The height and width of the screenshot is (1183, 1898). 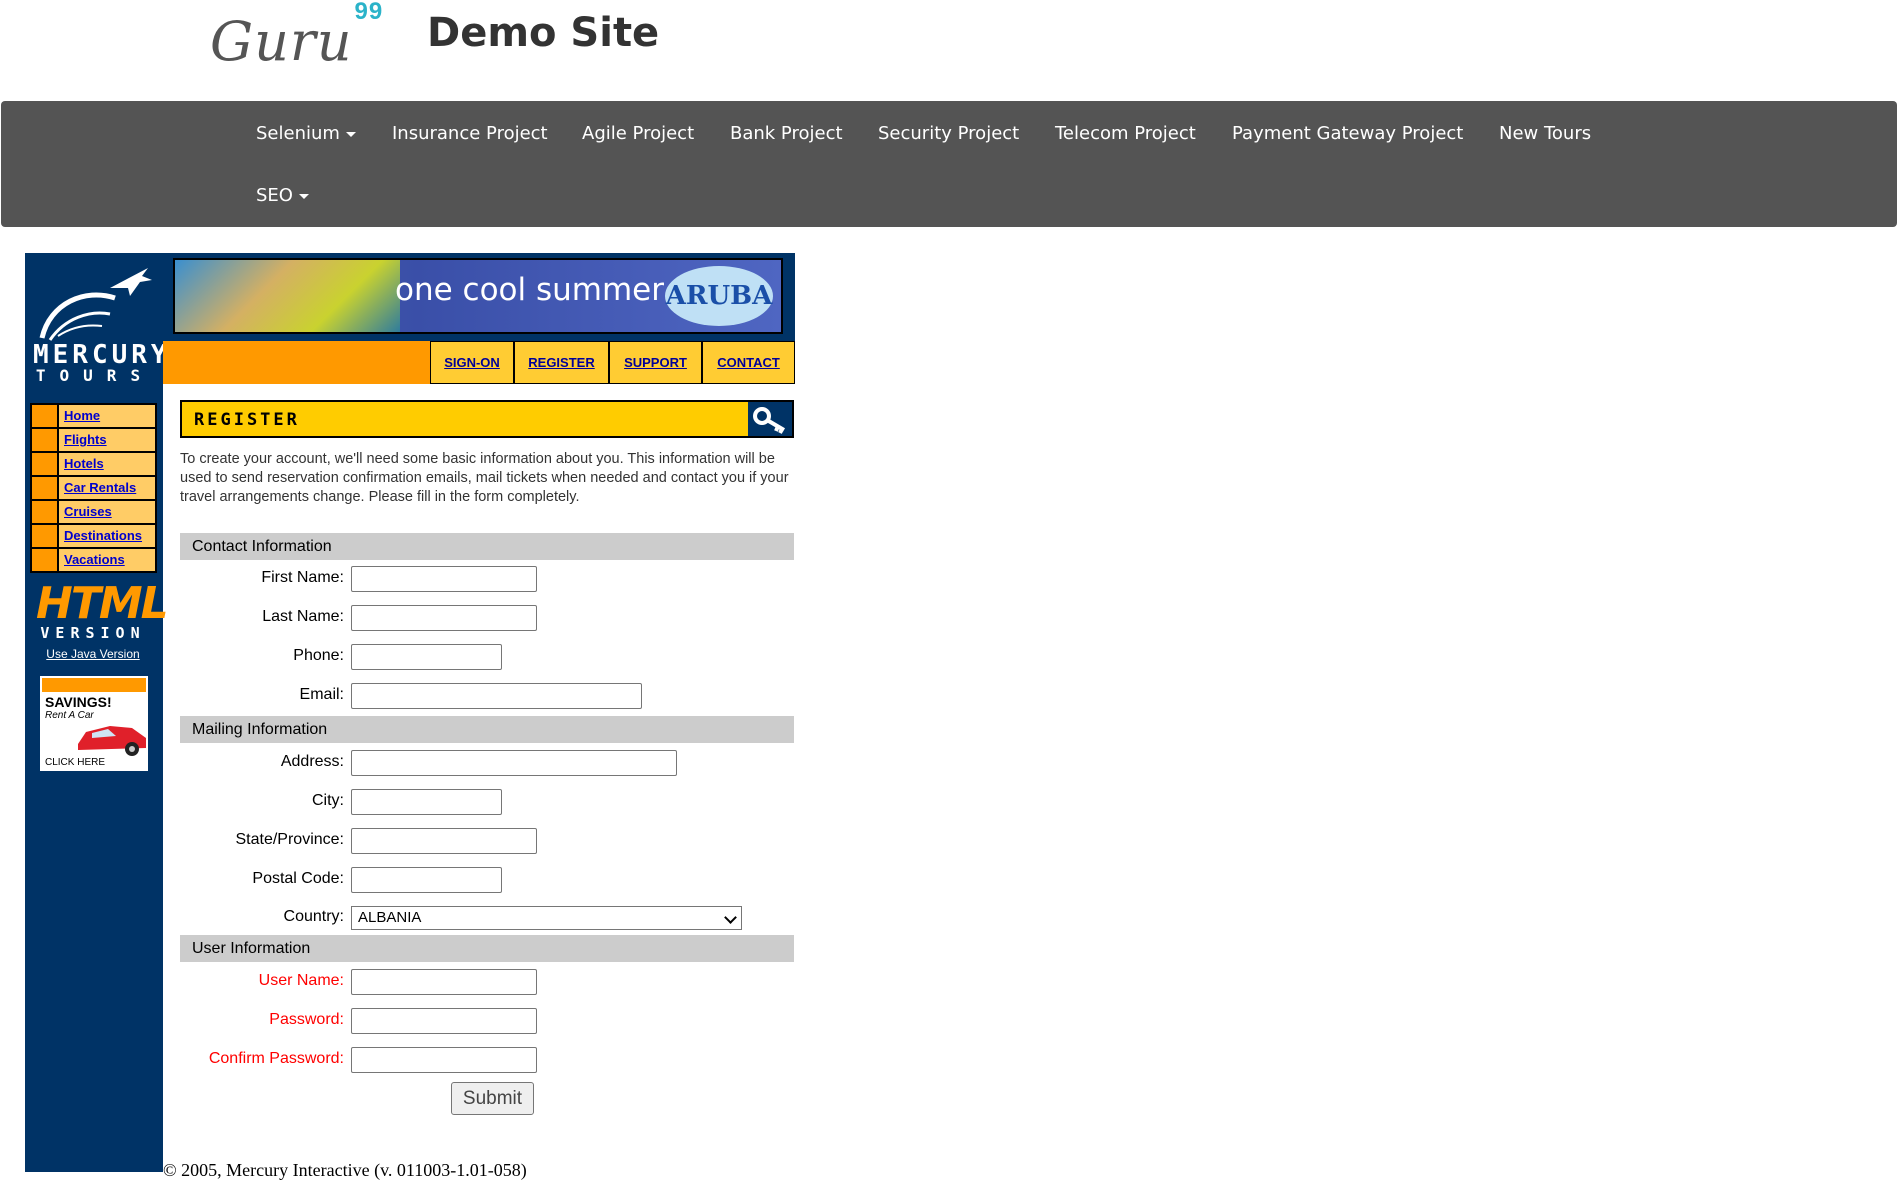 I want to click on nav-item-payment-gateway: Payment Gateway Project, so click(x=1347, y=133).